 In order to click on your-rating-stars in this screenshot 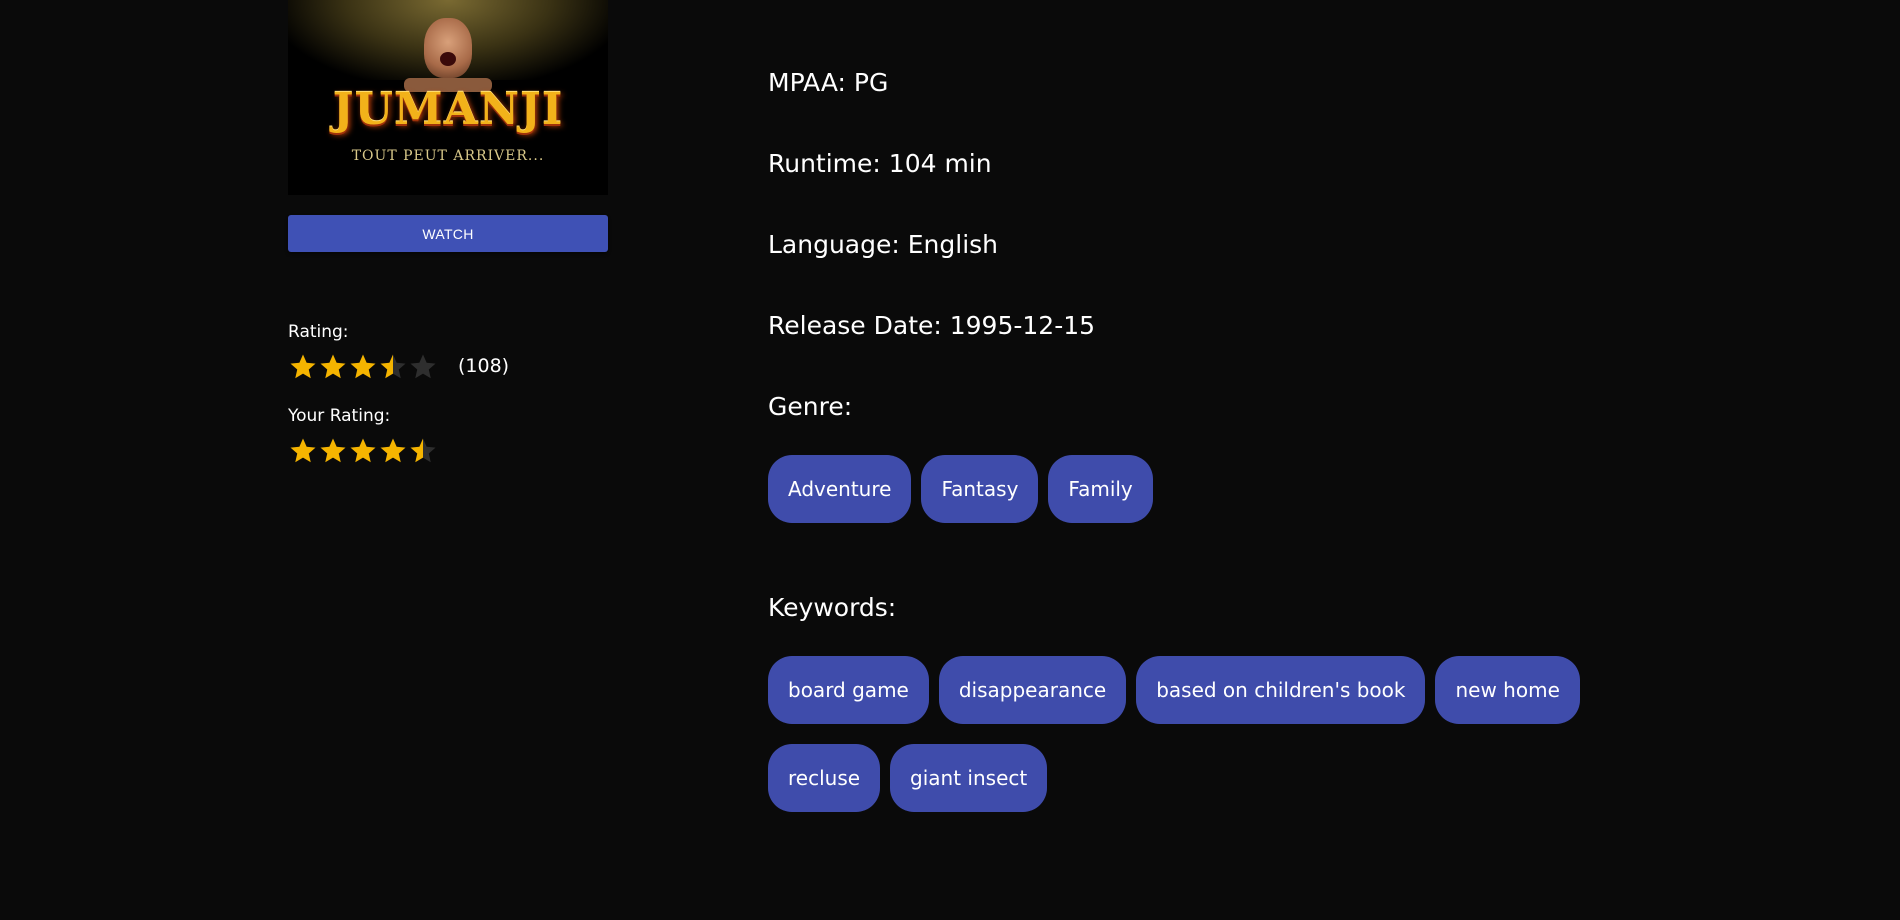, I will do `click(363, 451)`.